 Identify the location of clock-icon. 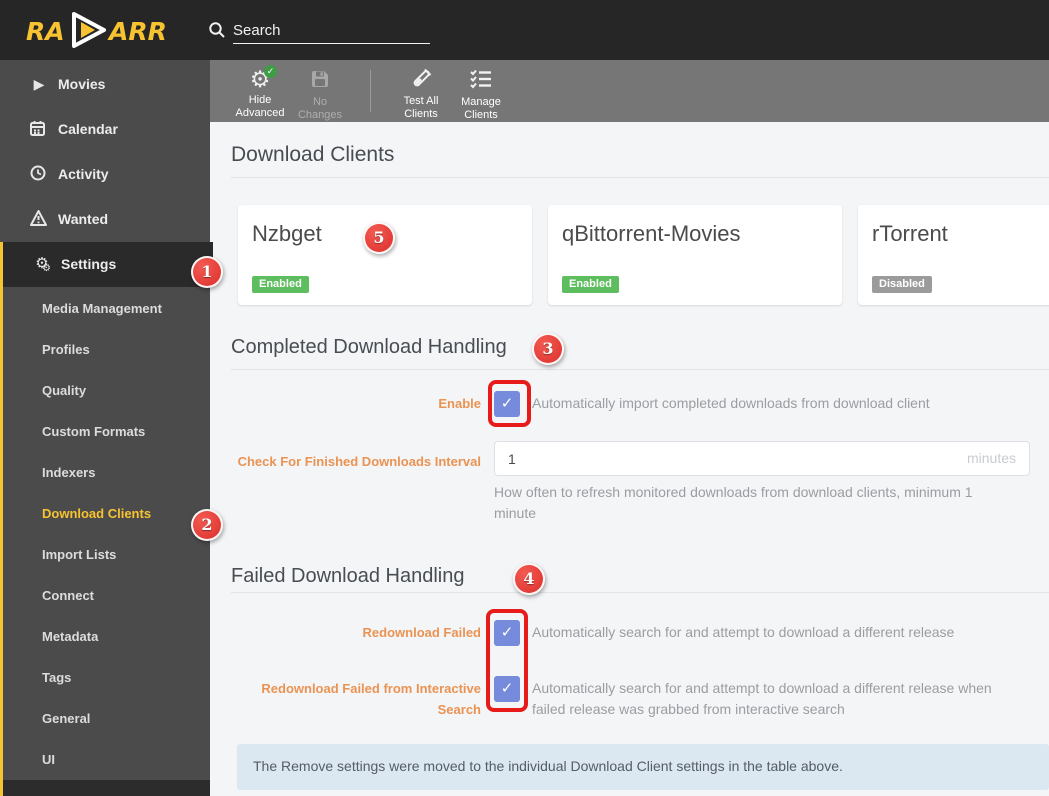
(39, 174).